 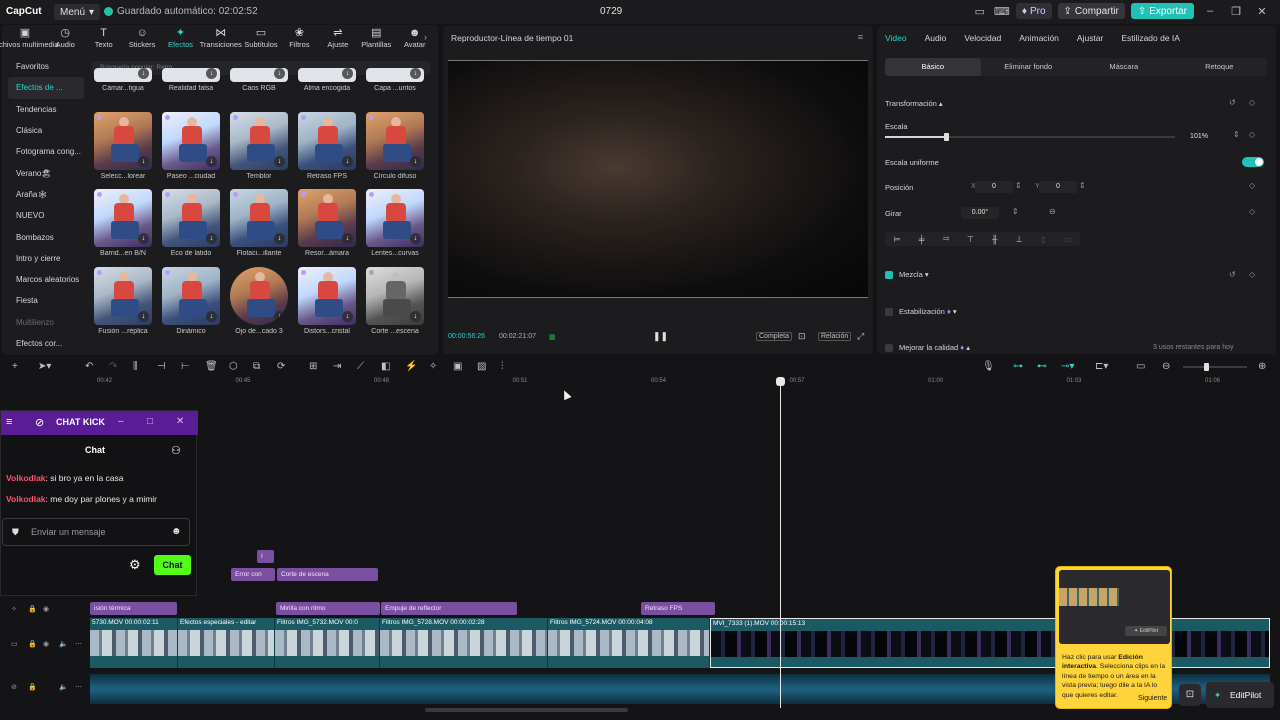 I want to click on quality-checkbox, so click(x=889, y=348).